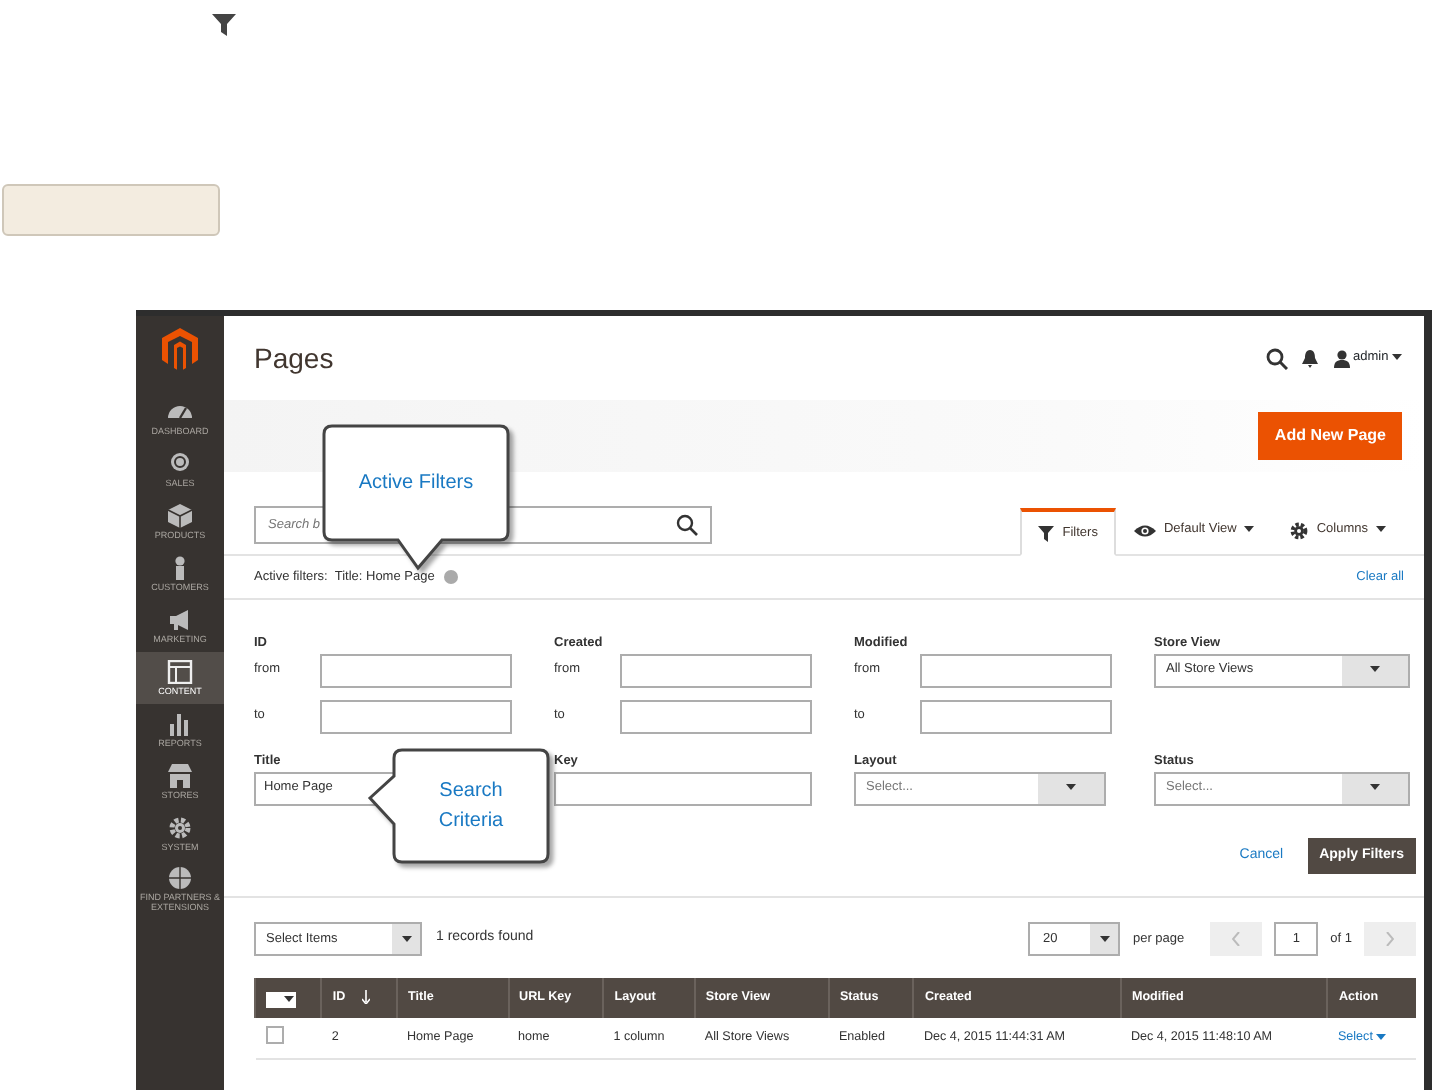 The height and width of the screenshot is (1090, 1432). I want to click on search-criteria-tooltip: Search Criteria, so click(459, 806).